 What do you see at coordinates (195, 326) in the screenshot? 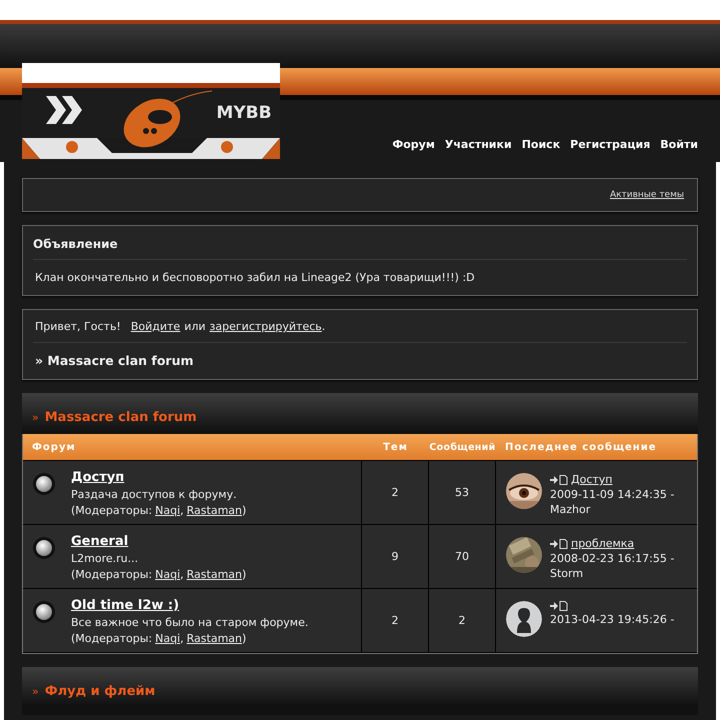
I see `or-text: или` at bounding box center [195, 326].